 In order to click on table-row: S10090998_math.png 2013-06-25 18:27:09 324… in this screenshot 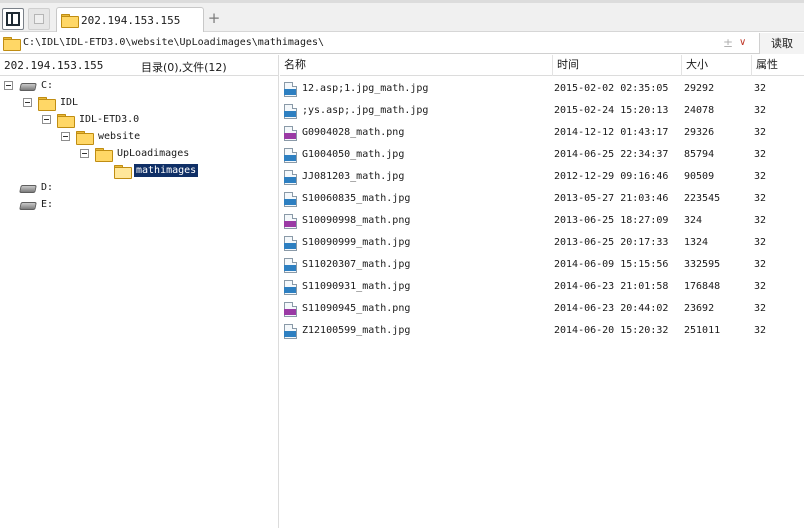, I will do `click(542, 222)`.